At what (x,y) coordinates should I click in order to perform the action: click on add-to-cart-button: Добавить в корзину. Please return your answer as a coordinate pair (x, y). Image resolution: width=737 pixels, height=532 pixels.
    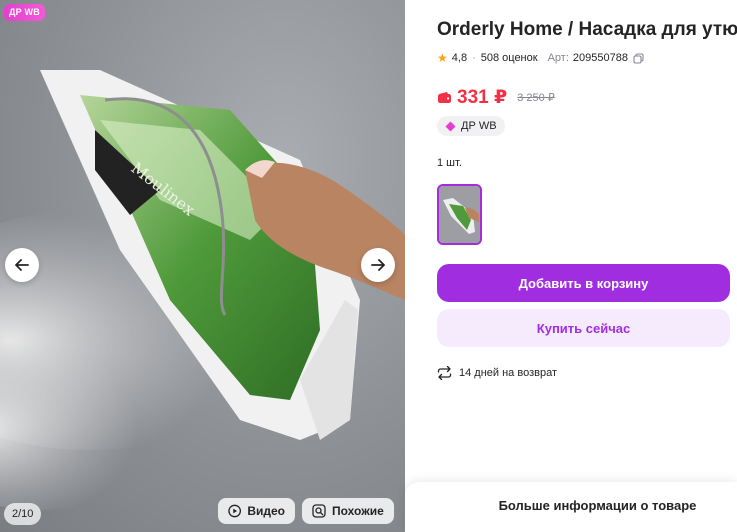
    Looking at the image, I should click on (583, 283).